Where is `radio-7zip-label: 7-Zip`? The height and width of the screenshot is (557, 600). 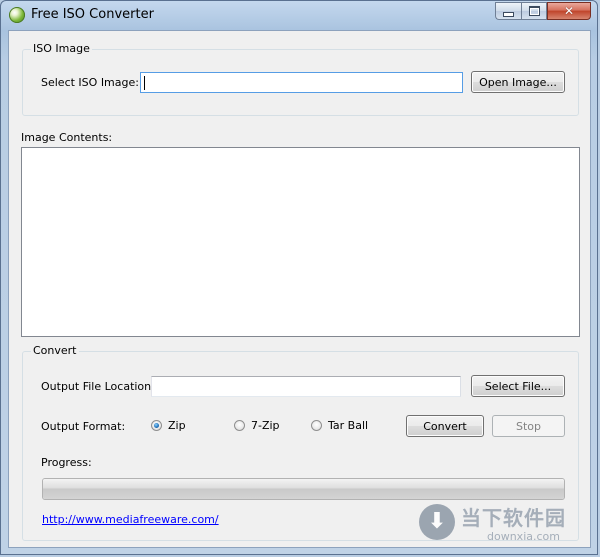 radio-7zip-label: 7-Zip is located at coordinates (265, 425).